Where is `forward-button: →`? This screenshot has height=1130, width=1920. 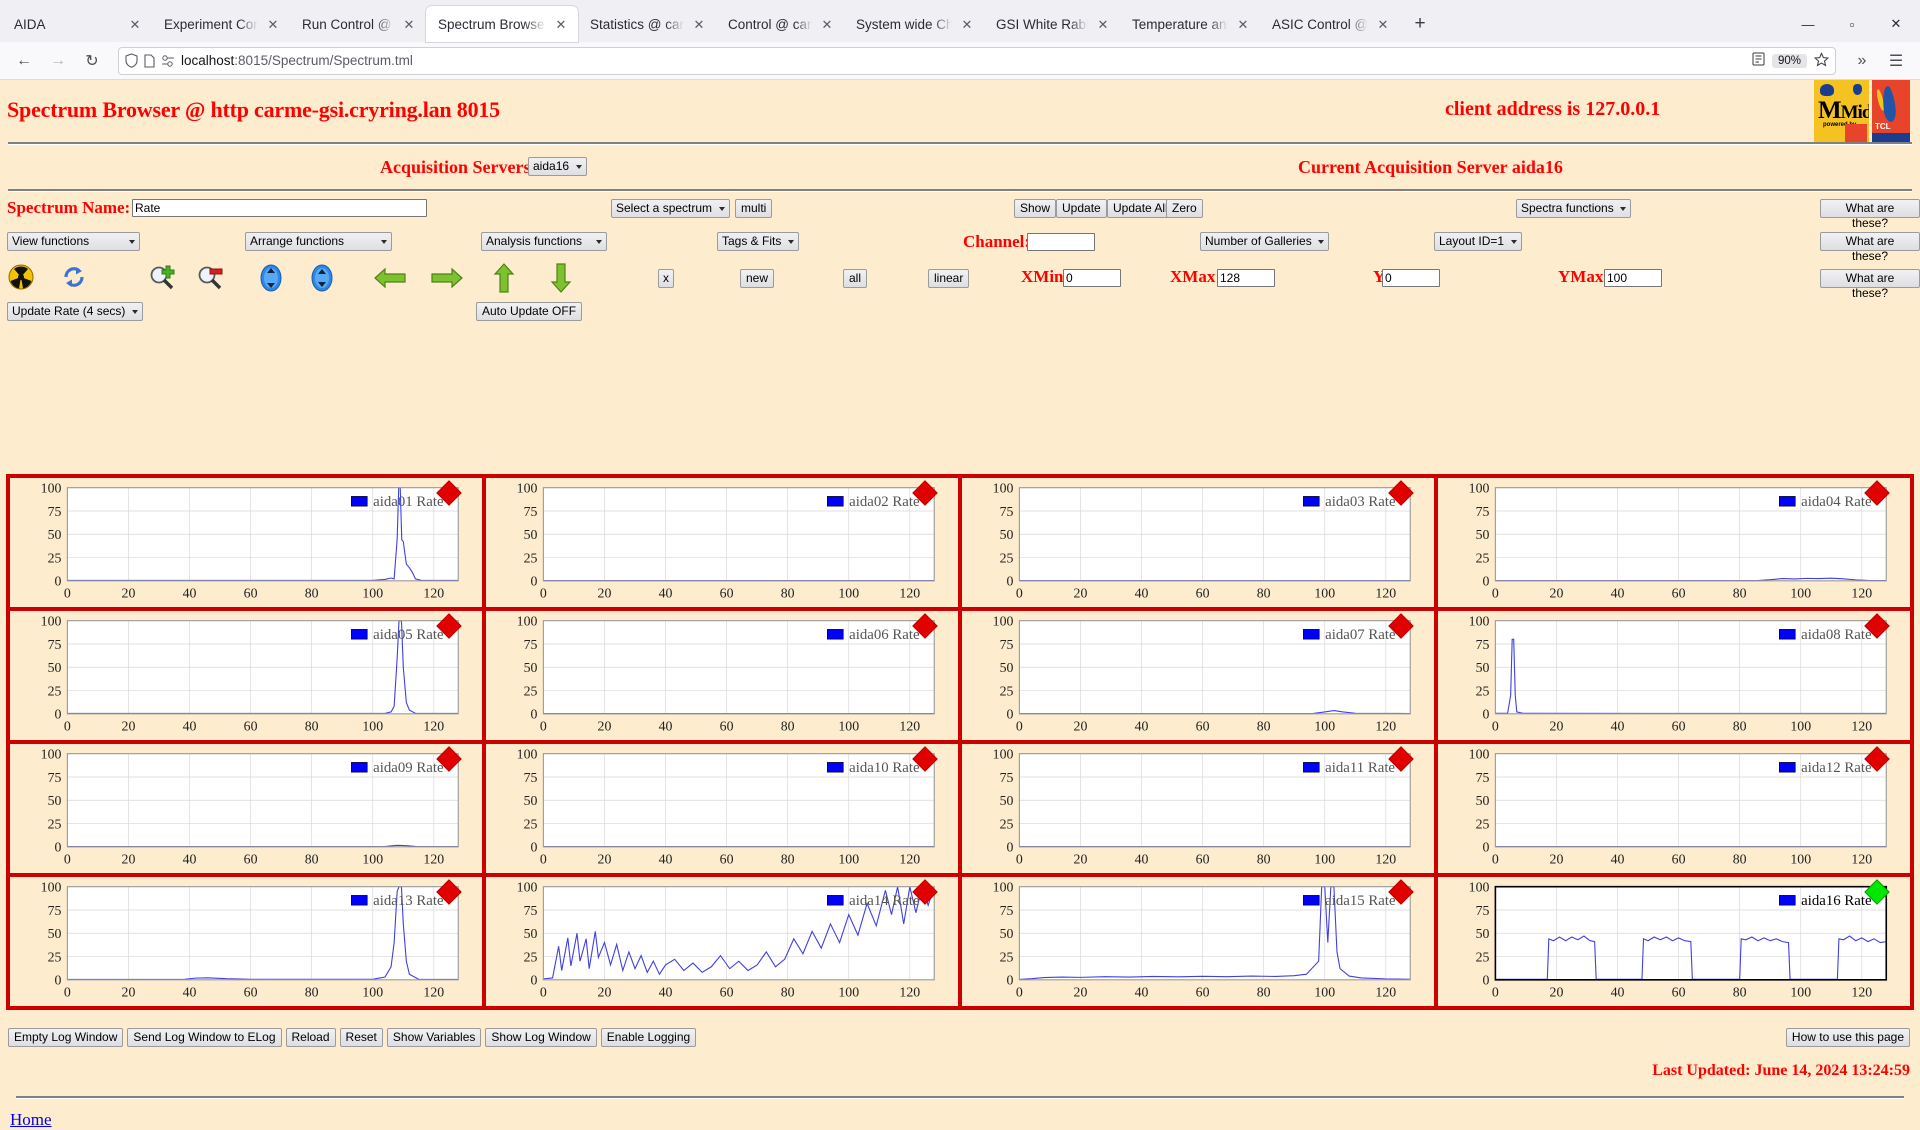
forward-button: → is located at coordinates (58, 61).